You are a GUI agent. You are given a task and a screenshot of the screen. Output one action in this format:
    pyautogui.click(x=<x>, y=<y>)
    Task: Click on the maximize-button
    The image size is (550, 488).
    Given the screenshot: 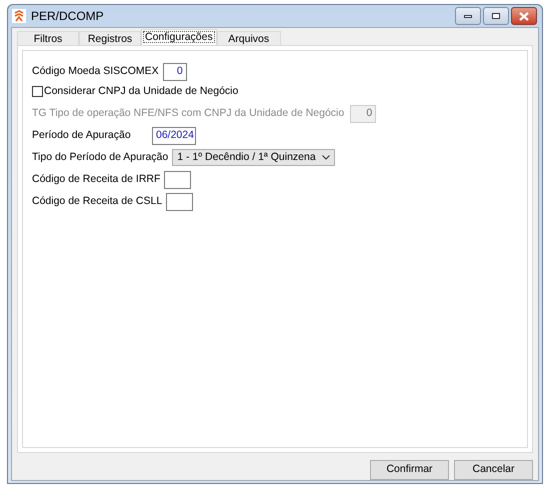 What is the action you would take?
    pyautogui.click(x=496, y=16)
    